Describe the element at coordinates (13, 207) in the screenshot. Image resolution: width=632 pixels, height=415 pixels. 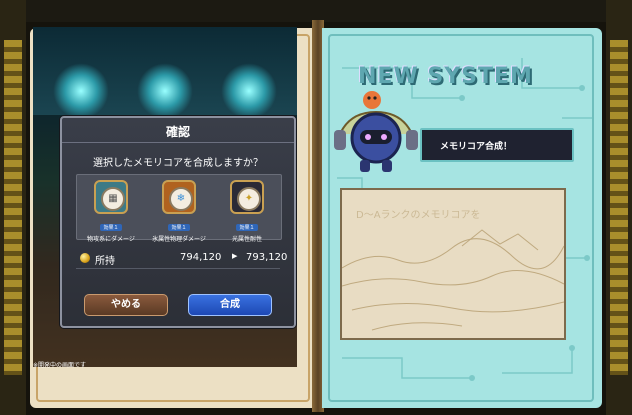
I see `left-gold-rail` at that location.